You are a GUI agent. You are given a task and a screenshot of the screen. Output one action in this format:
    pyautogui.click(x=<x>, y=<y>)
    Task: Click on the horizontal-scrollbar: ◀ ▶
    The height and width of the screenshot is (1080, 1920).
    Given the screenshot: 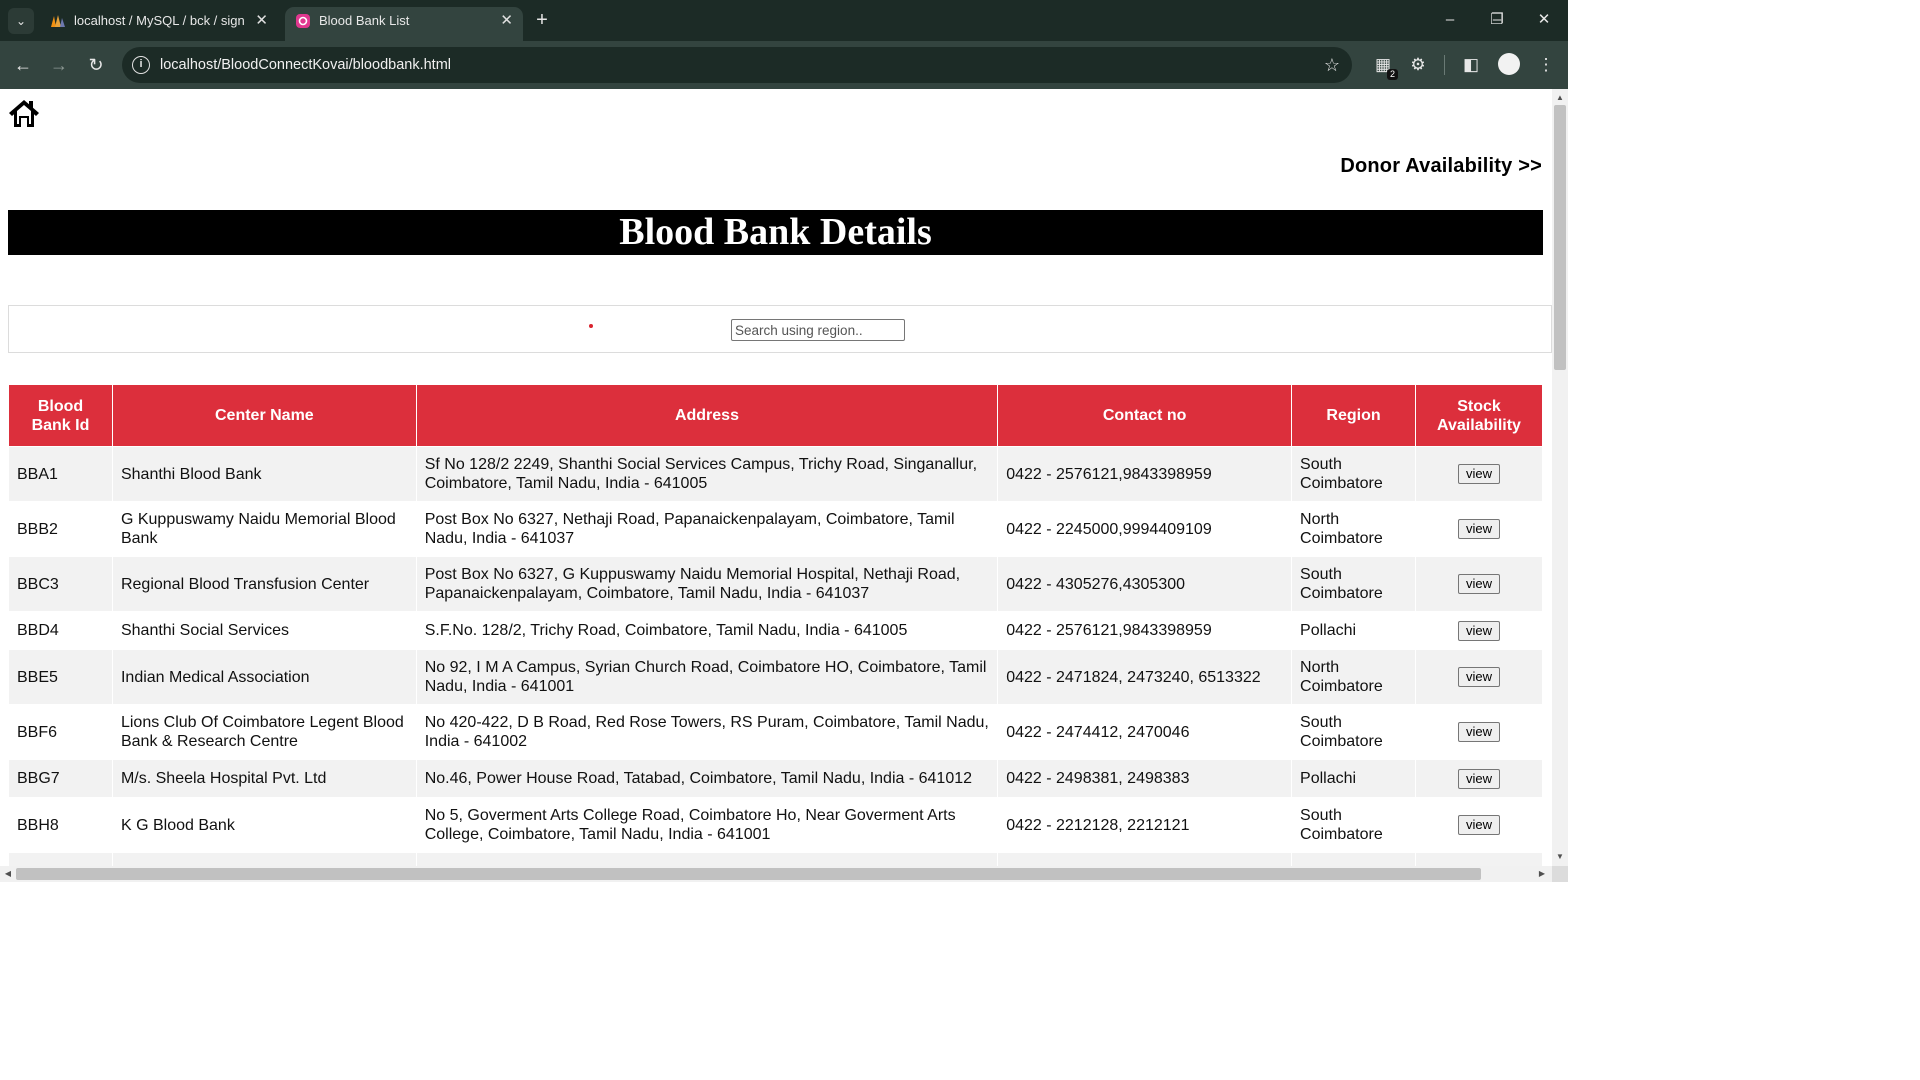 What is the action you would take?
    pyautogui.click(x=776, y=874)
    